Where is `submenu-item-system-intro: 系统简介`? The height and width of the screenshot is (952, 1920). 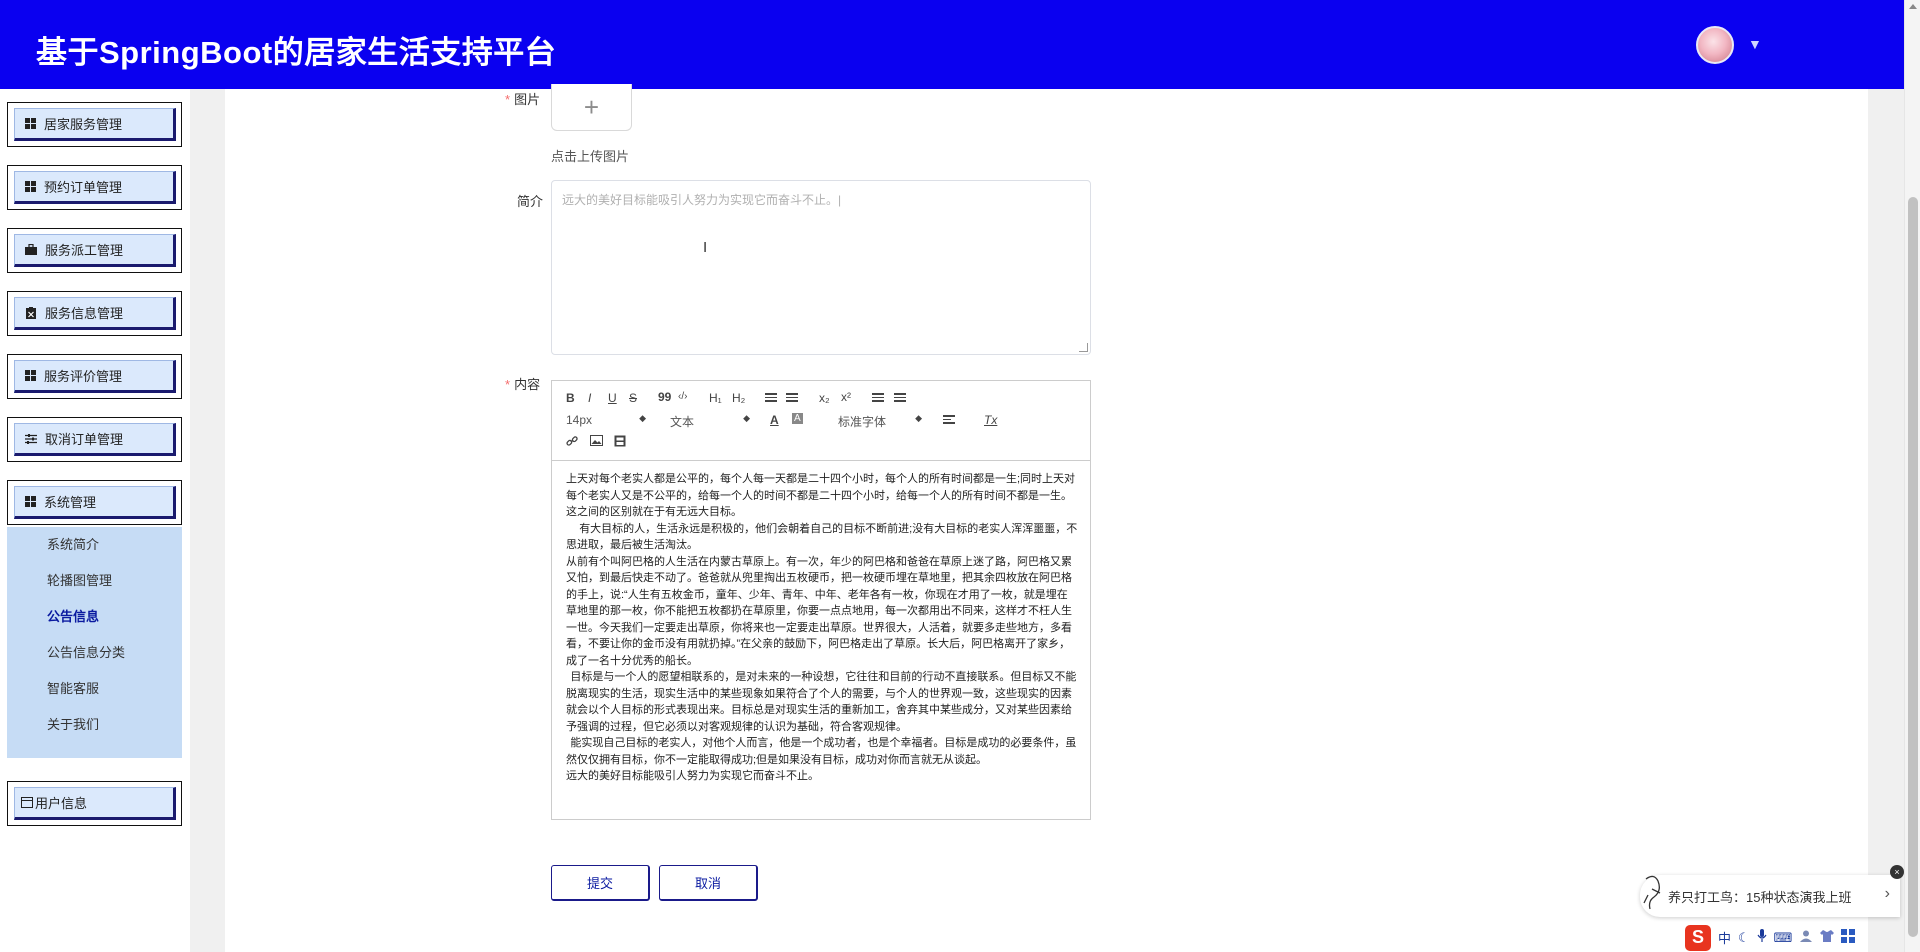 submenu-item-system-intro: 系统简介 is located at coordinates (94, 545).